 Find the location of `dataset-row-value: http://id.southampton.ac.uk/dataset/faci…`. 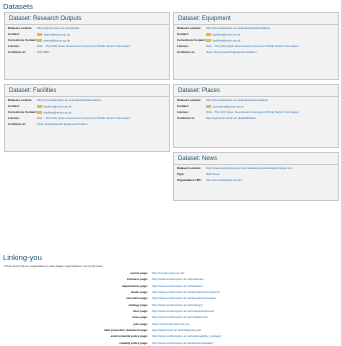

dataset-row-value: http://id.southampton.ac.uk/dataset/faci… is located at coordinates (270, 28).